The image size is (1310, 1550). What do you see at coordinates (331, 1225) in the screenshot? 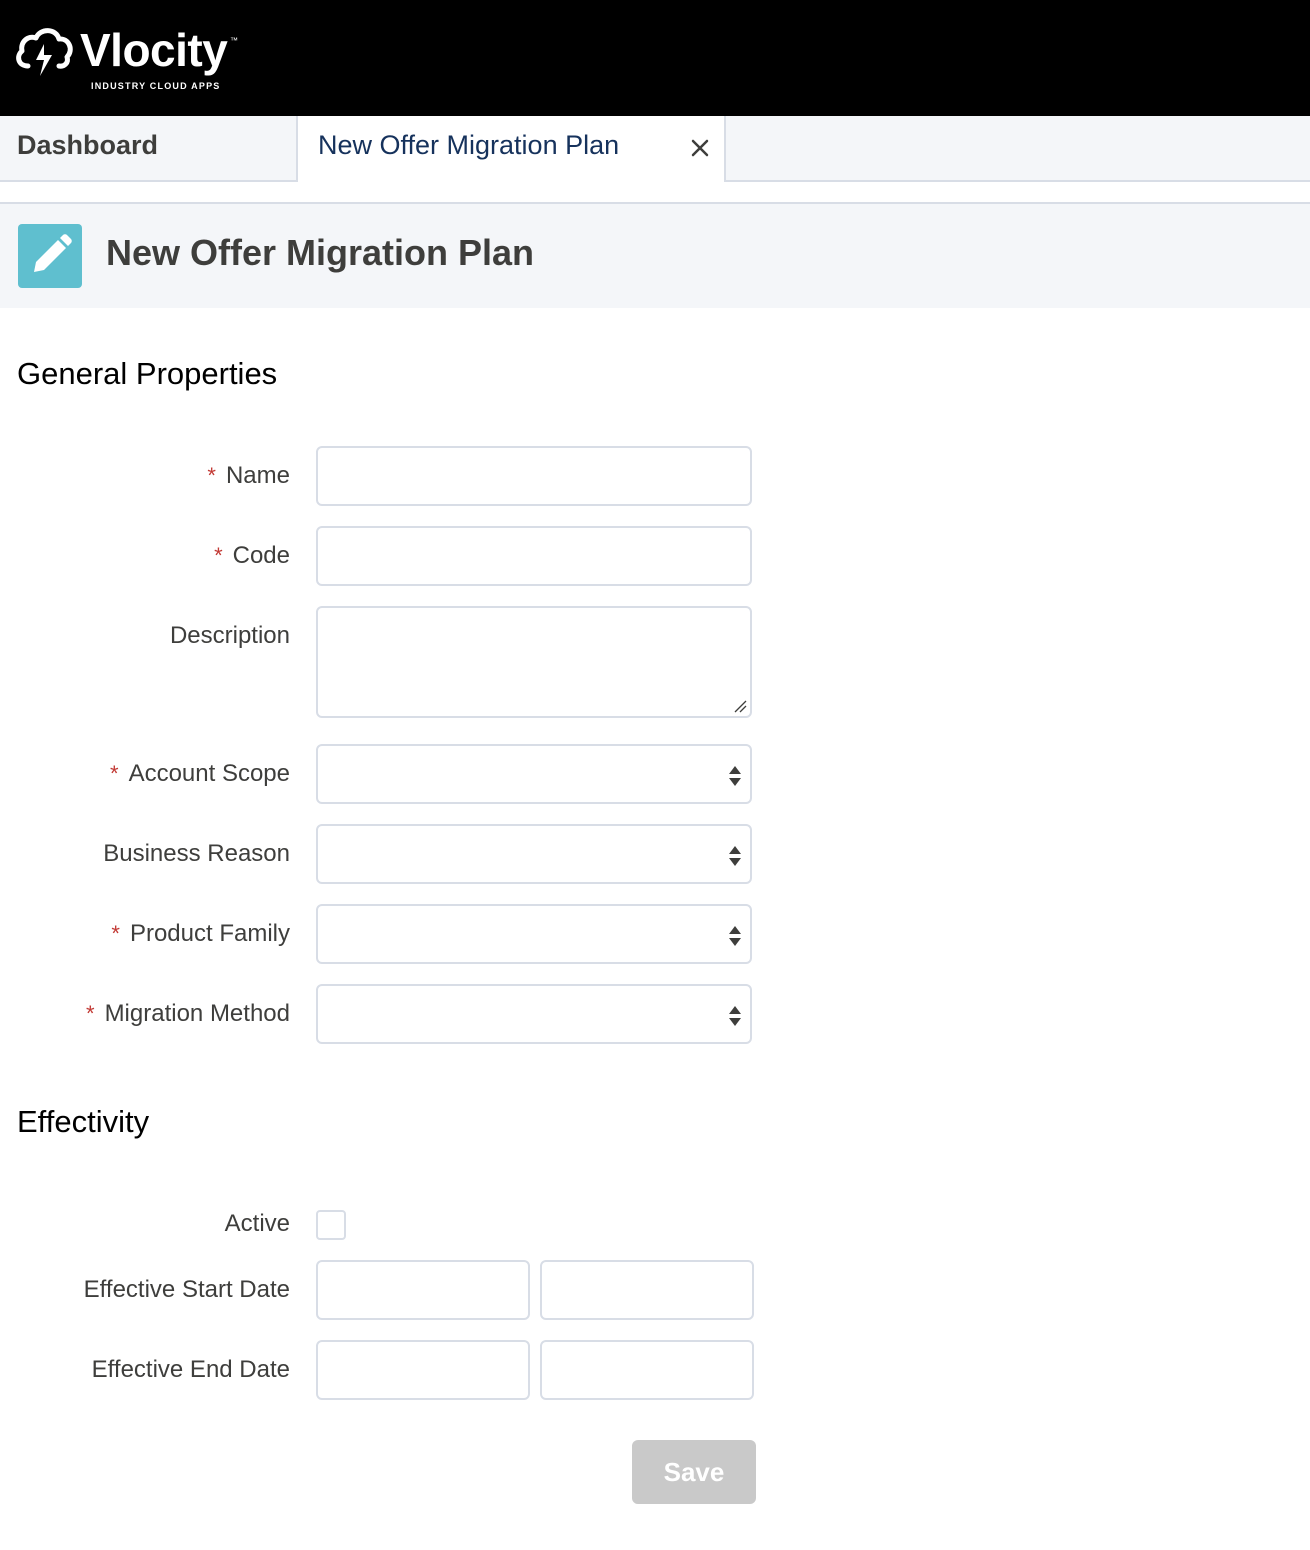
I see `active-checkbox` at bounding box center [331, 1225].